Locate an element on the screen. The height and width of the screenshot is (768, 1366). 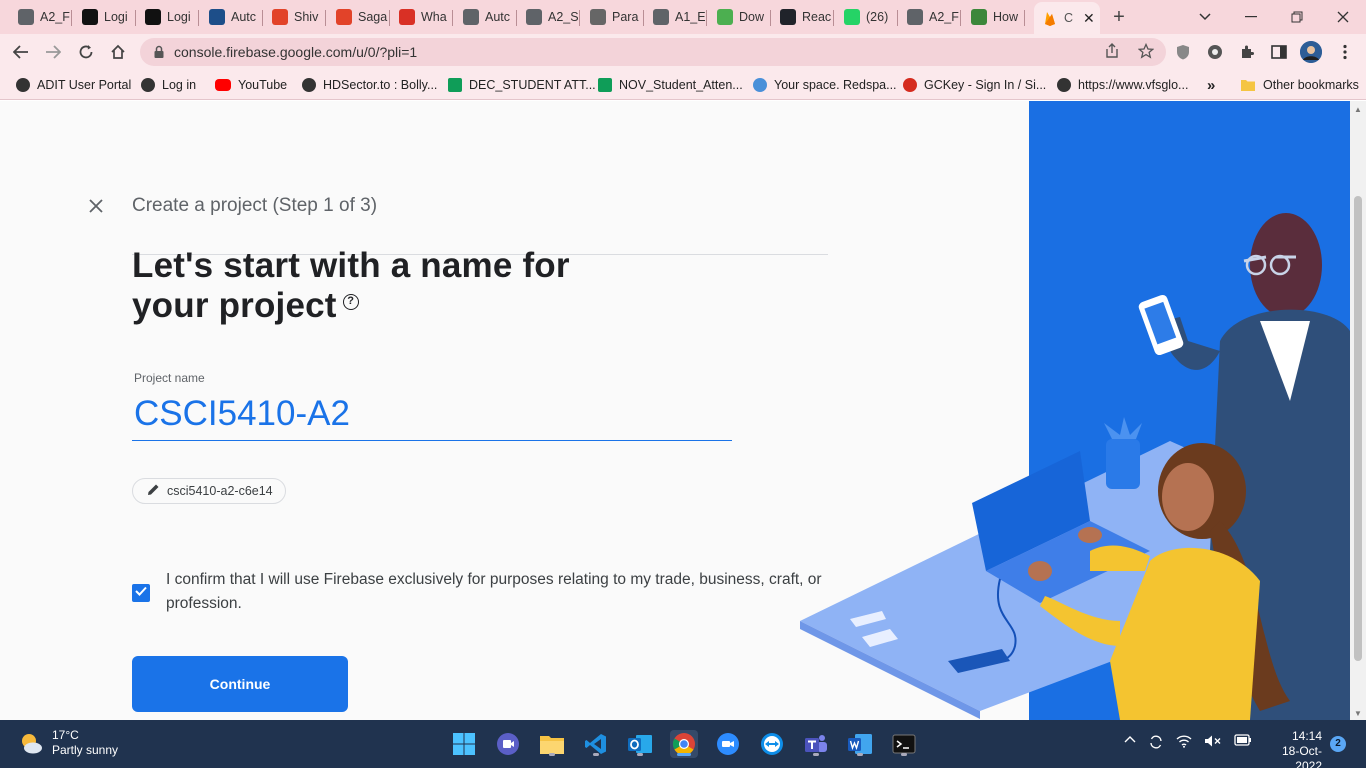
lock-icon is located at coordinates (159, 52).